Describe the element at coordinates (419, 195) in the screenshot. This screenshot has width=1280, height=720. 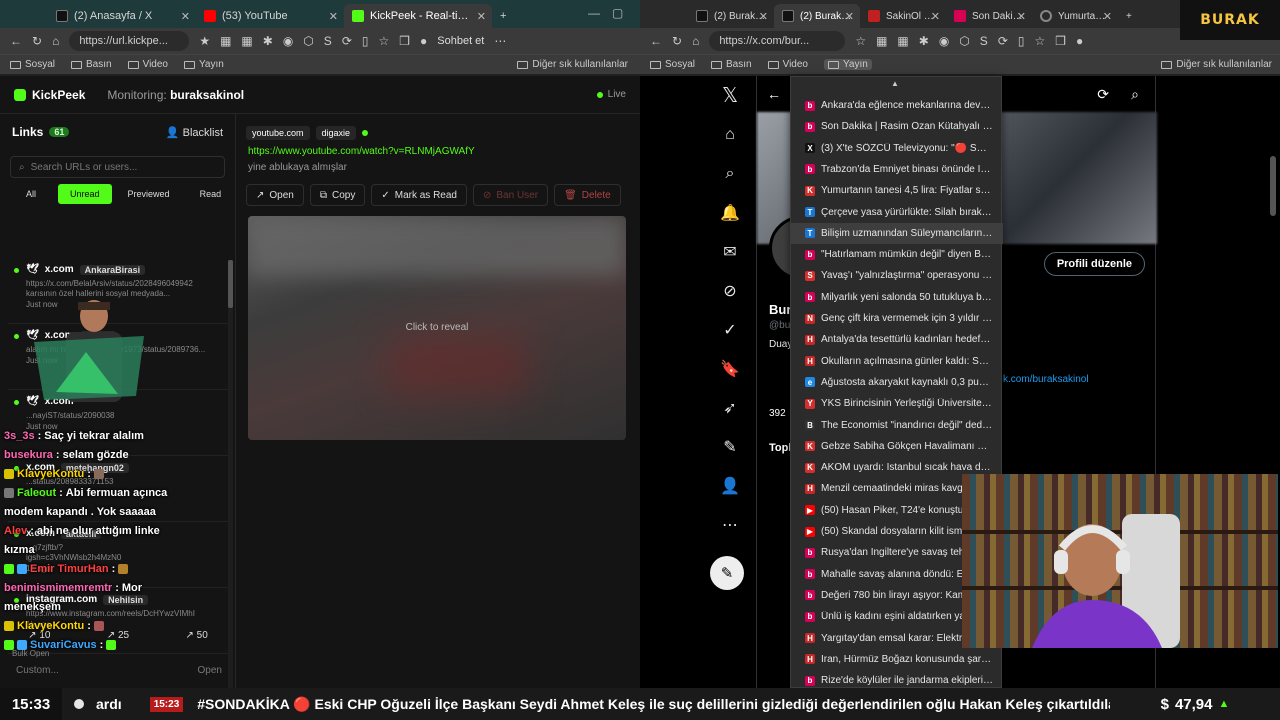
I see `mark-as-read-button: ✓ Mark as Read` at that location.